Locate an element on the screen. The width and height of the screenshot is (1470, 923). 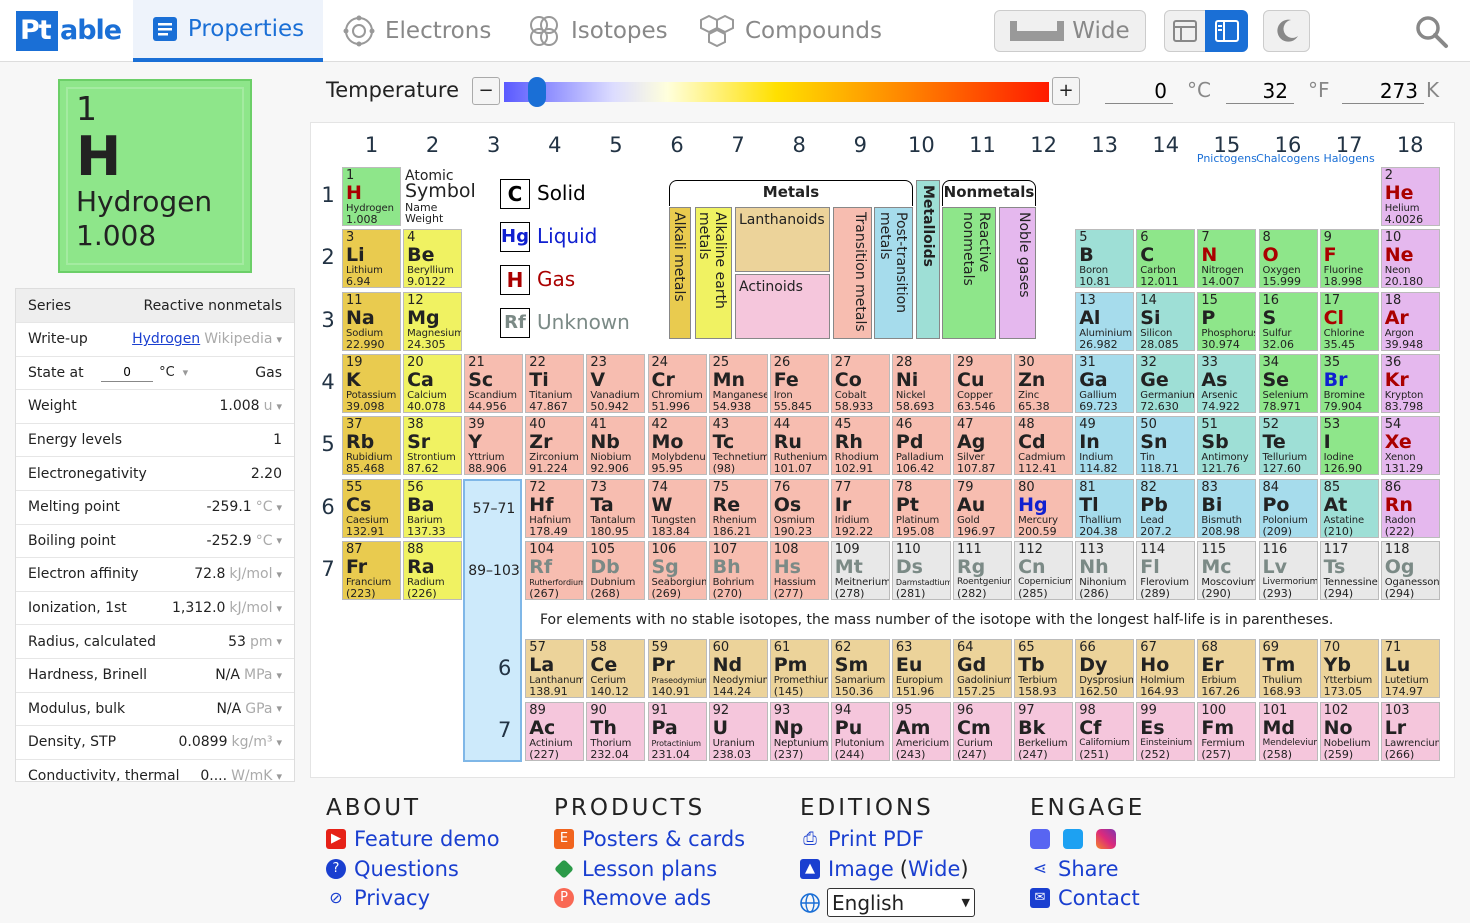
element-cell: 13 Al Aluminium 26.982 is located at coordinates (1105, 321).